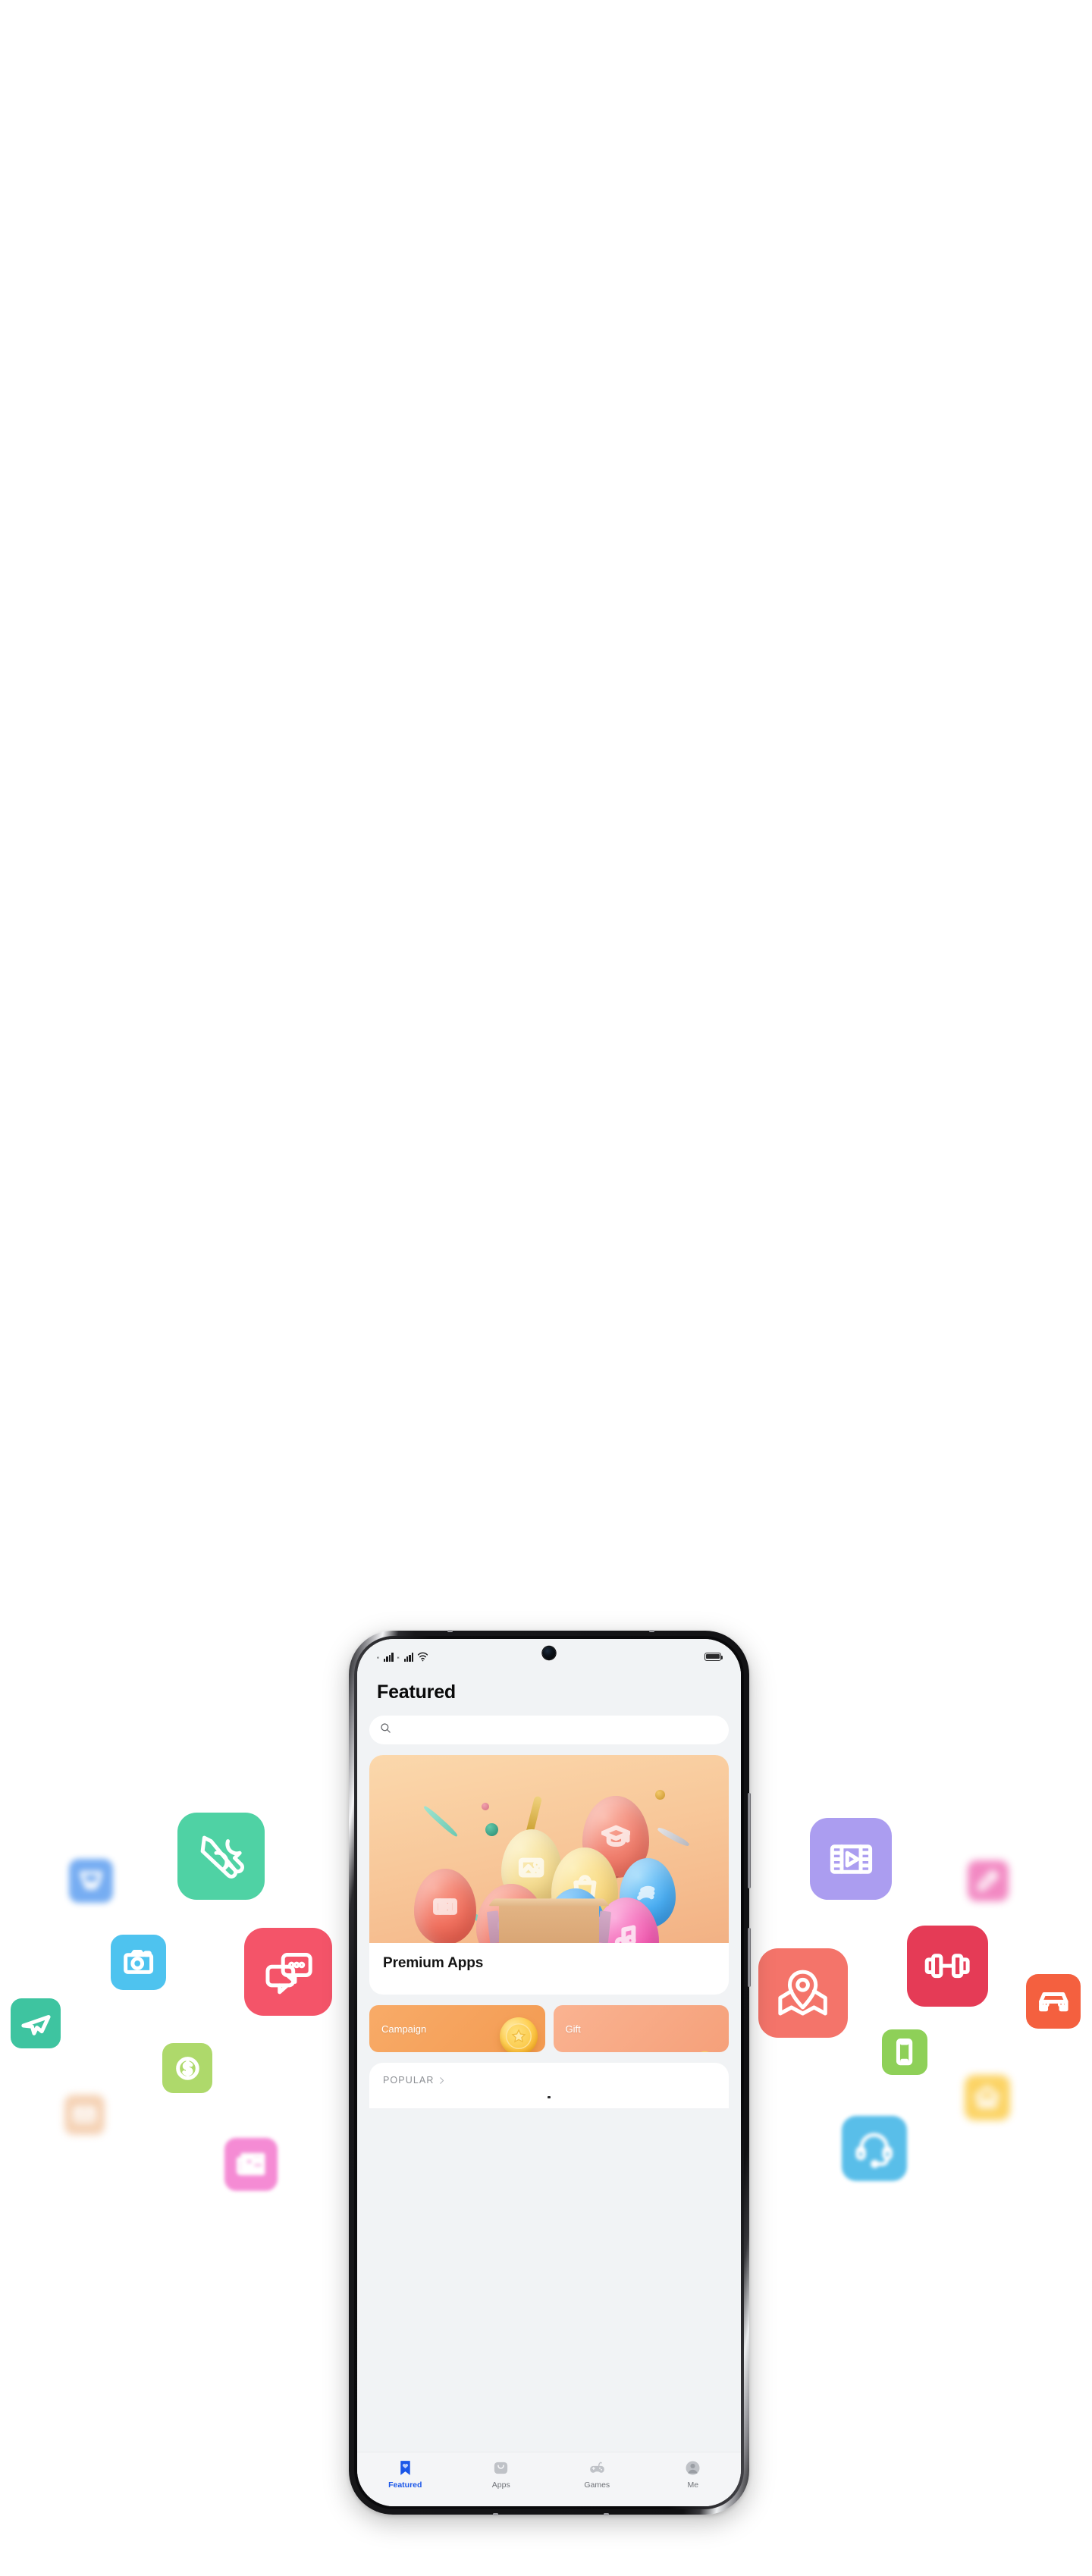 The height and width of the screenshot is (2576, 1092). What do you see at coordinates (518, 2034) in the screenshot?
I see `star-coin-icon` at bounding box center [518, 2034].